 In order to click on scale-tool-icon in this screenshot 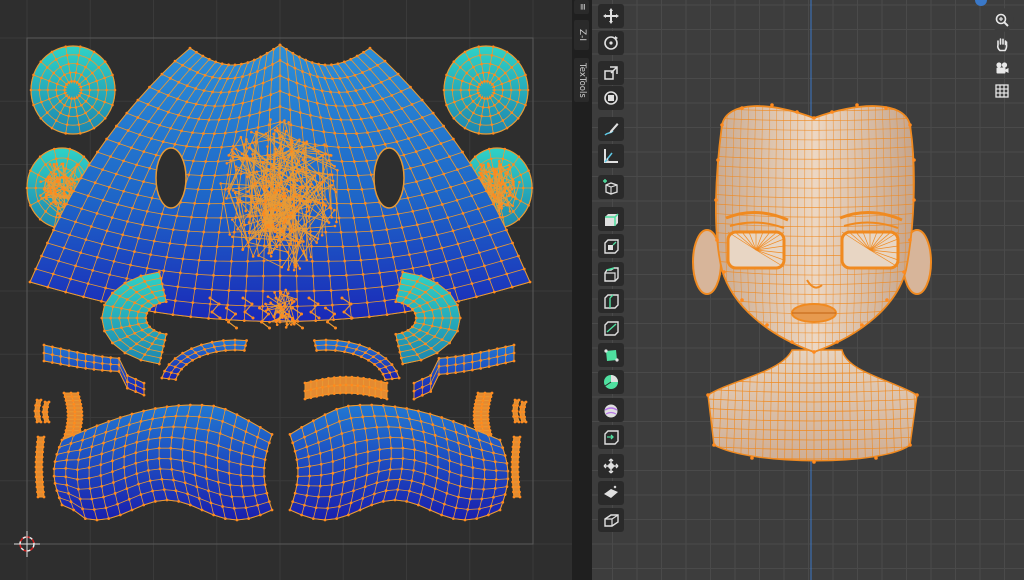, I will do `click(611, 73)`.